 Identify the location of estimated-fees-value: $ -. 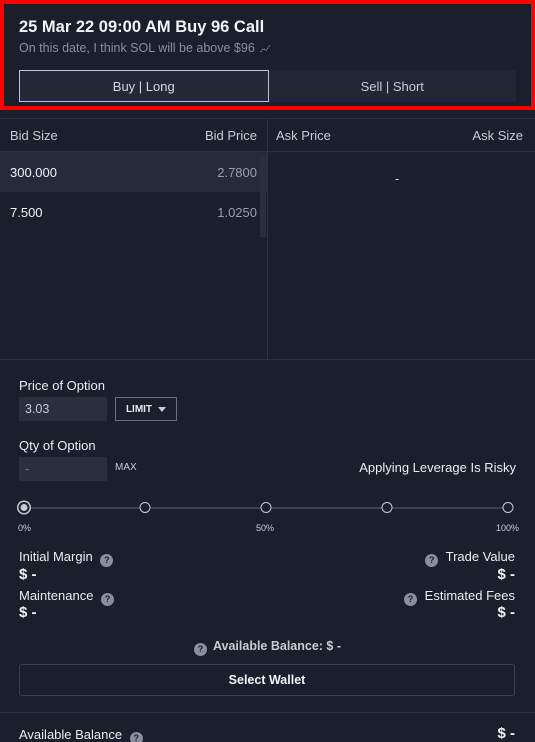
(506, 612).